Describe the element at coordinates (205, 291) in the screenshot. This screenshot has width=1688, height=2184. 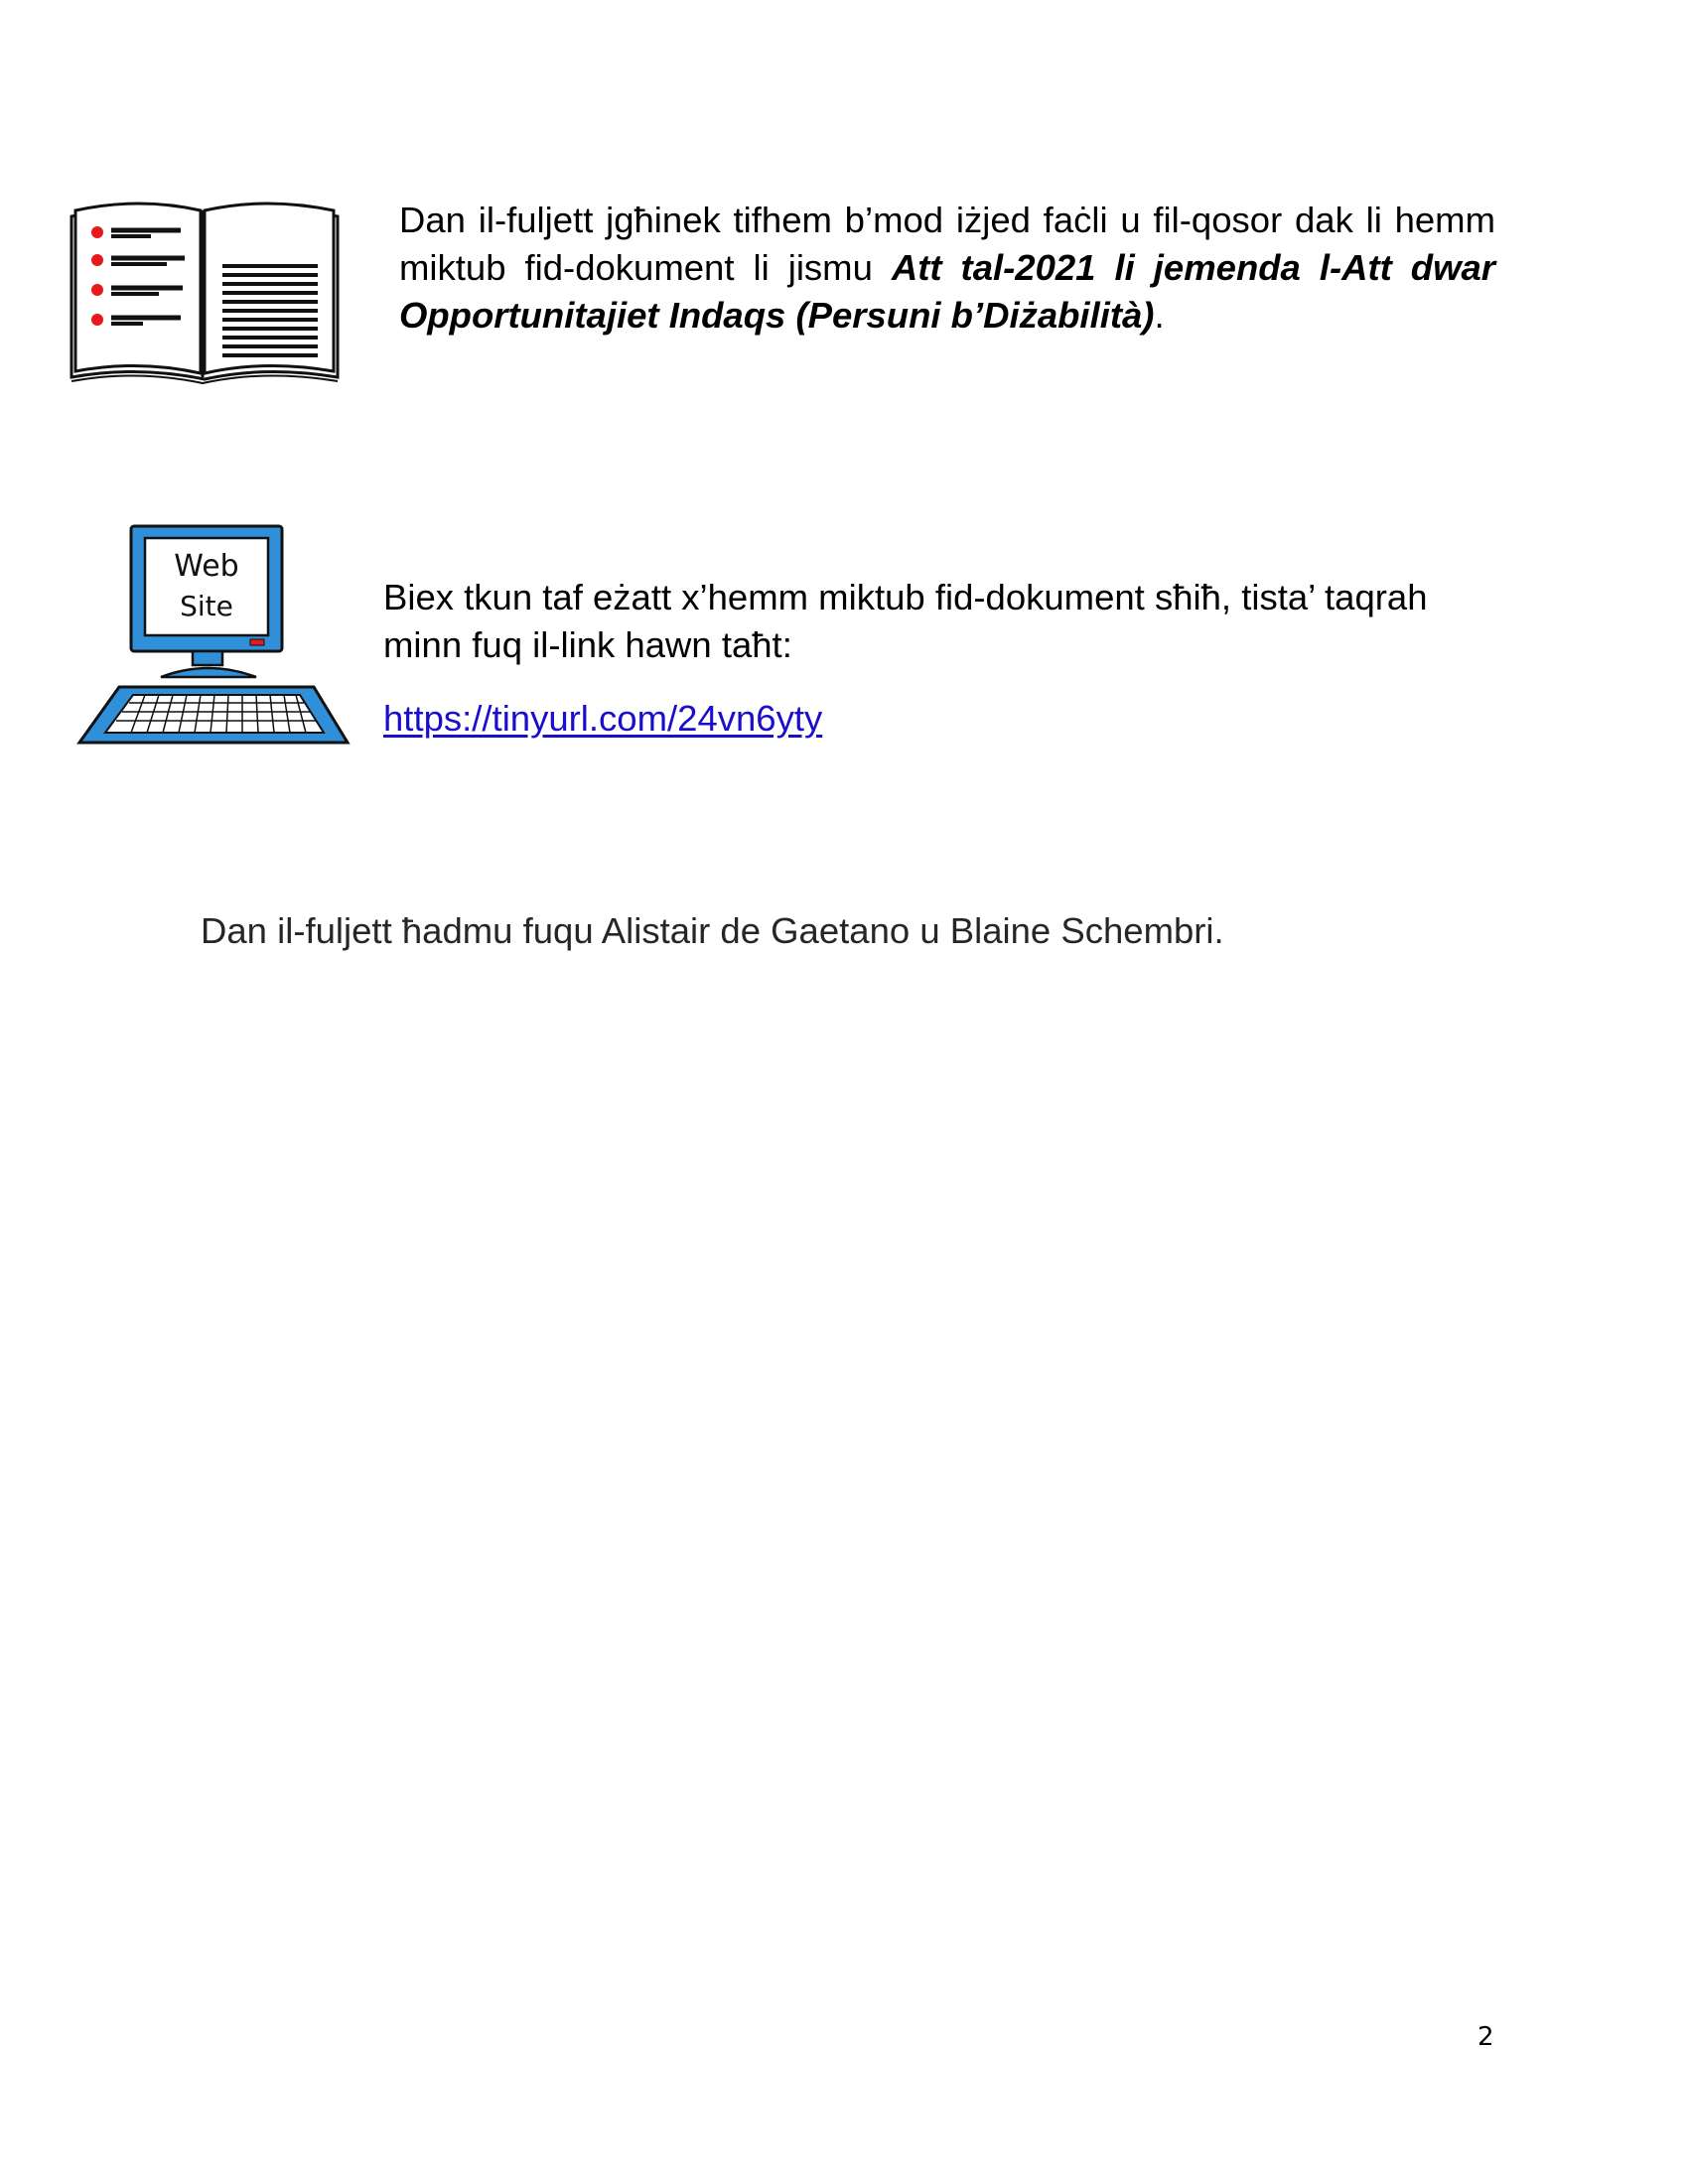
I see `open-book-icon` at that location.